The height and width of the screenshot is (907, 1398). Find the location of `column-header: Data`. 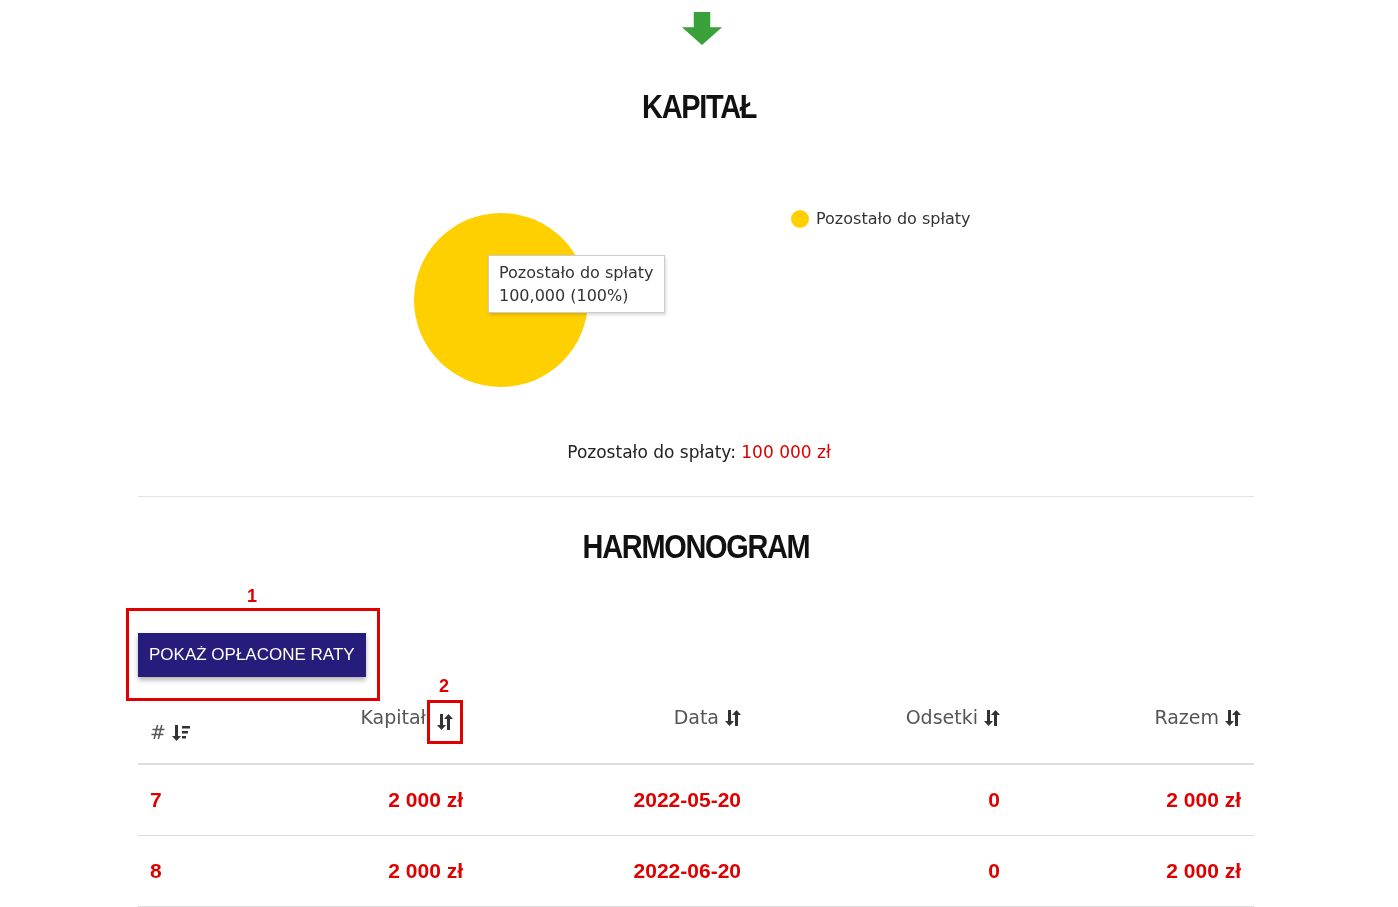

column-header: Data is located at coordinates (696, 717).